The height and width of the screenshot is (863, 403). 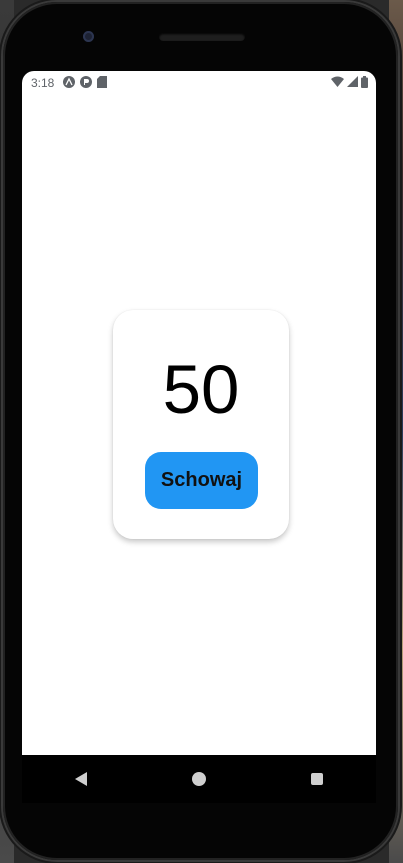 I want to click on earpiece-speaker, so click(x=202, y=37).